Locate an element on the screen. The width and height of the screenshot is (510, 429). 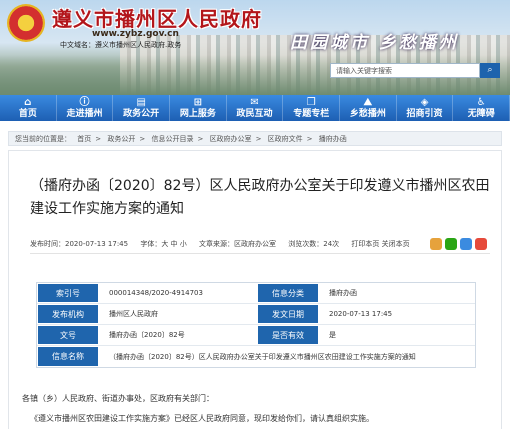
search-button: ⌕ is located at coordinates (490, 70).